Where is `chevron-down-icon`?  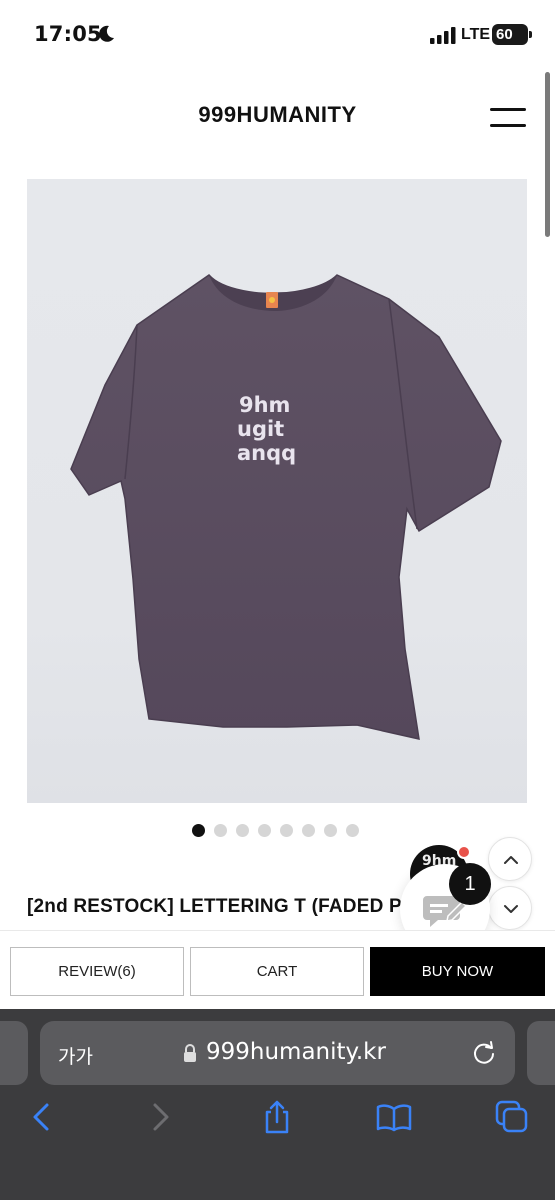 chevron-down-icon is located at coordinates (511, 909).